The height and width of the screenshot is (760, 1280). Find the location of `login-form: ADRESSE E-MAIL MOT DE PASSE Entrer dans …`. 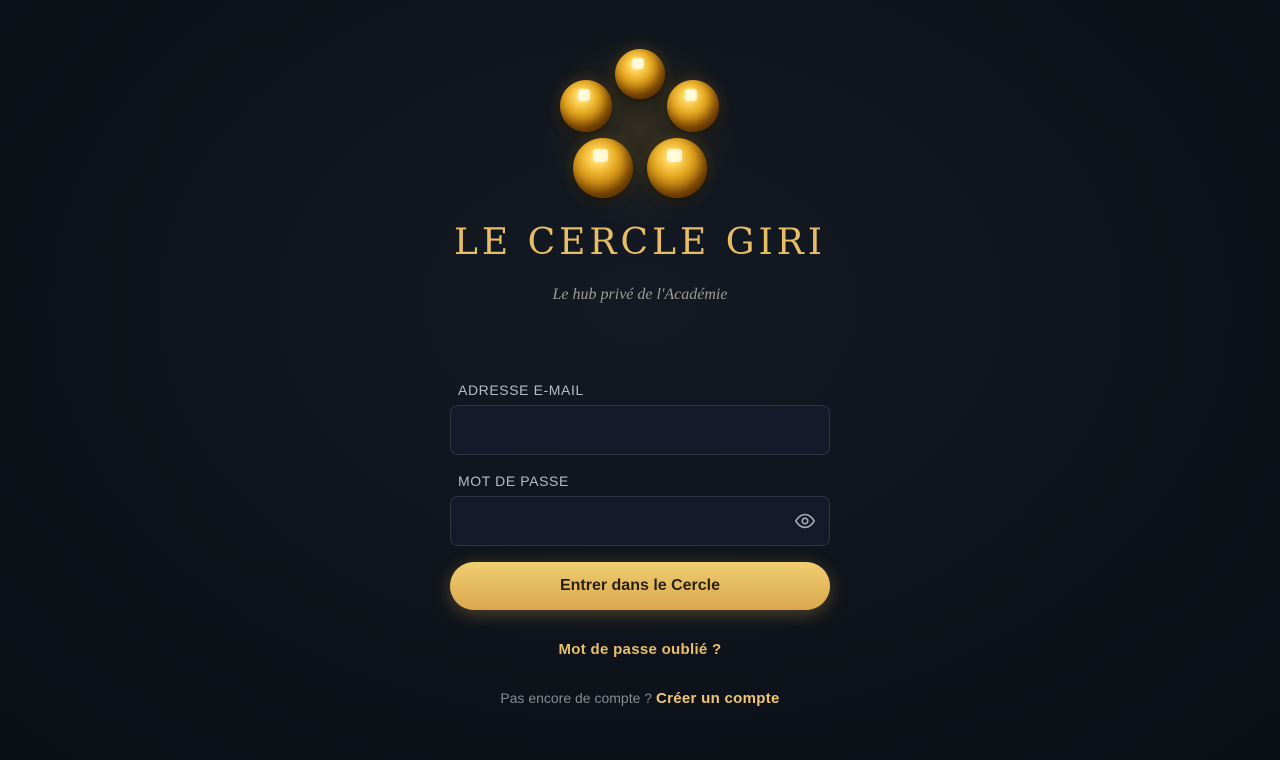

login-form: ADRESSE E-MAIL MOT DE PASSE Entrer dans … is located at coordinates (640, 544).